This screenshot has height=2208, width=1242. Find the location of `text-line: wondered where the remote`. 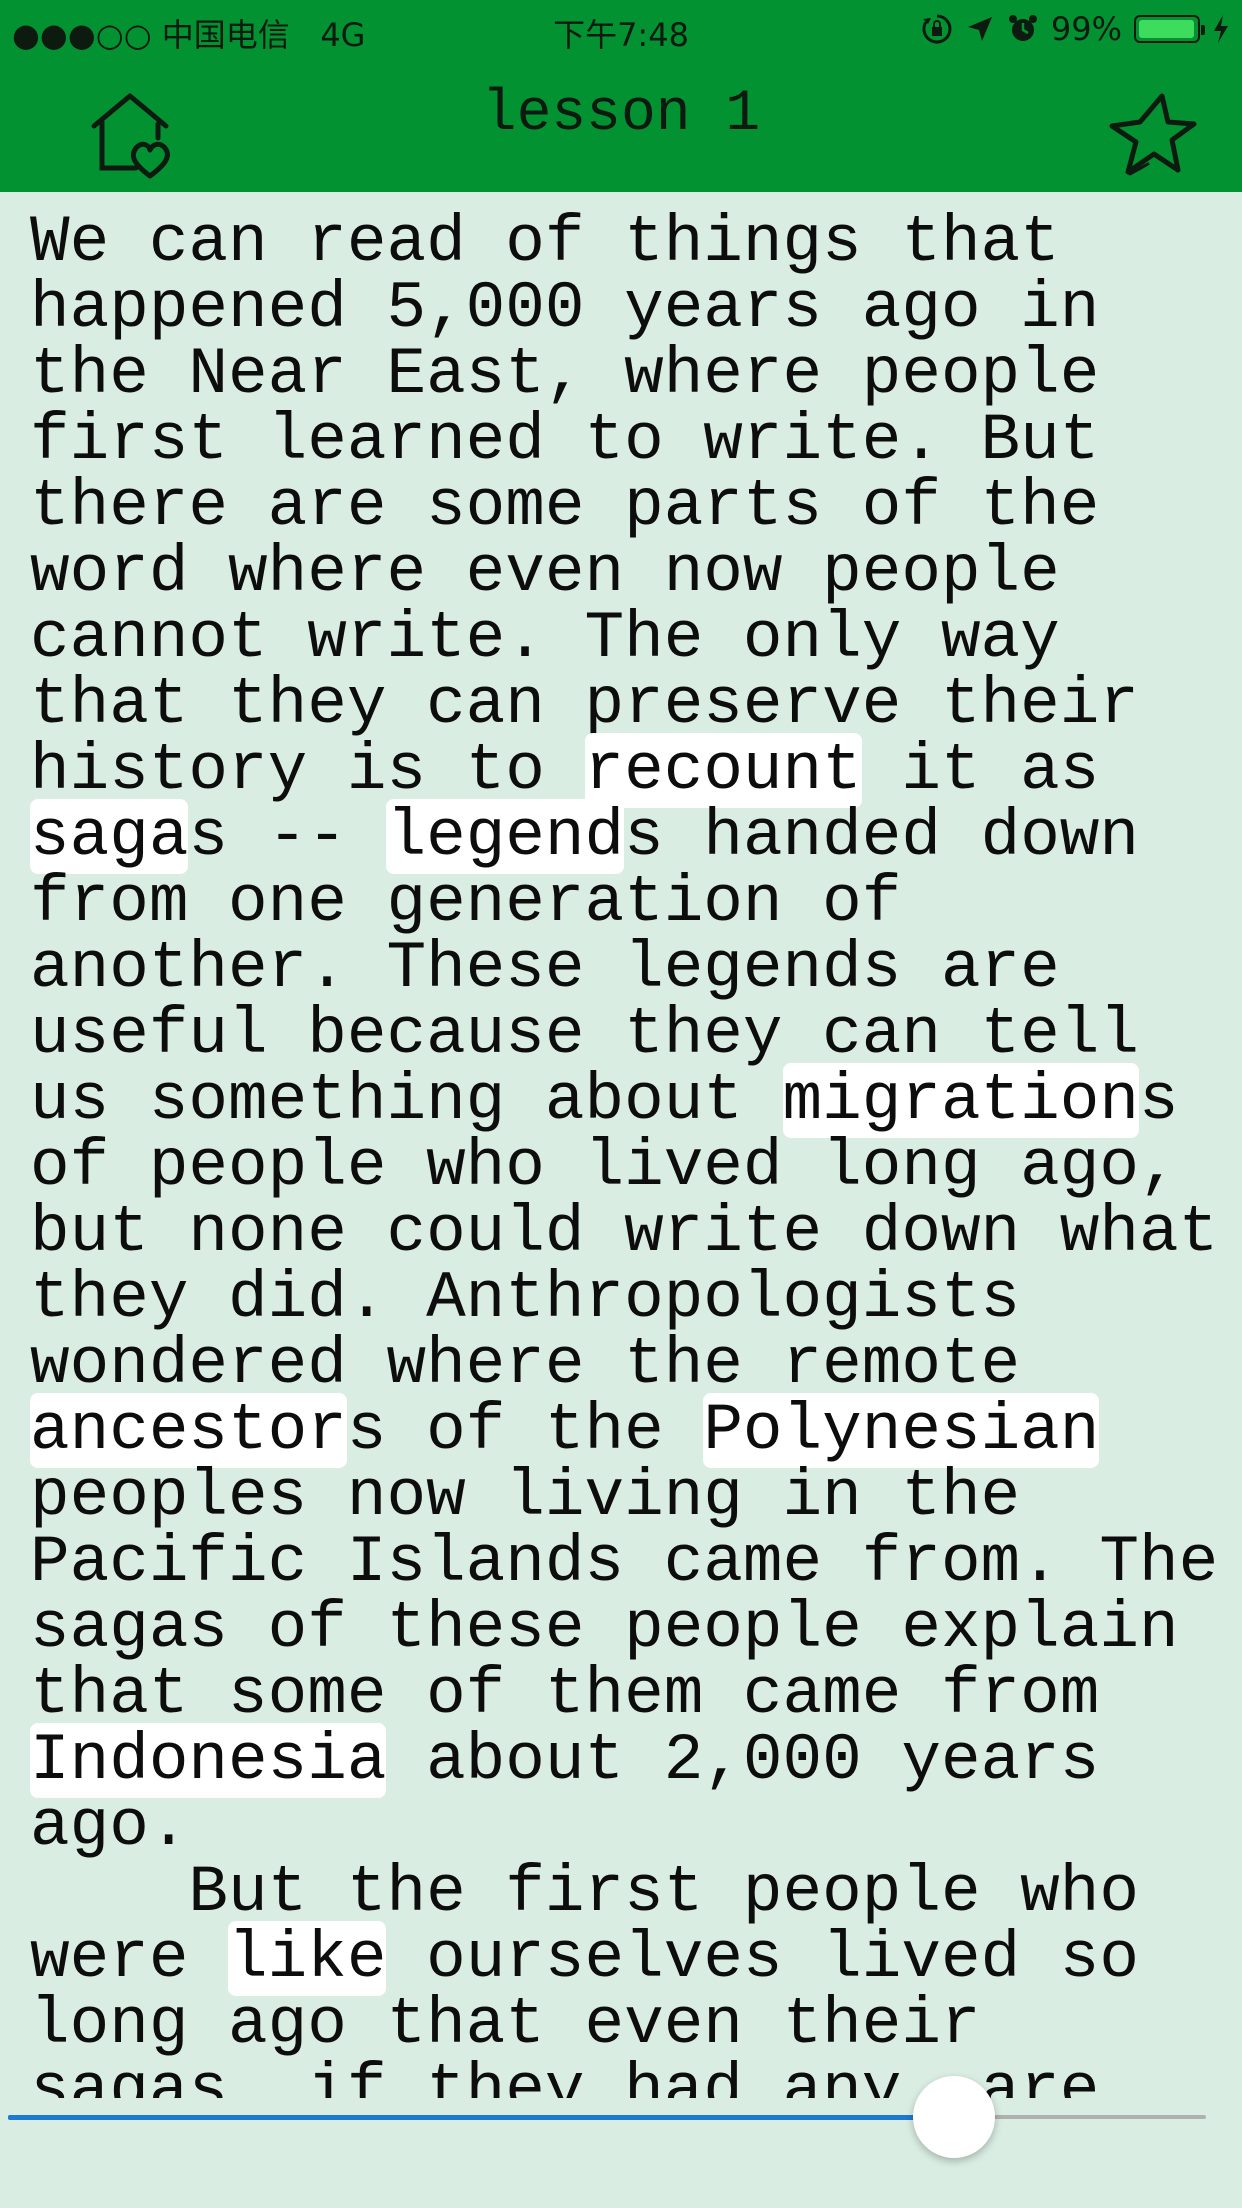

text-line: wondered where the remote is located at coordinates (625, 1365).